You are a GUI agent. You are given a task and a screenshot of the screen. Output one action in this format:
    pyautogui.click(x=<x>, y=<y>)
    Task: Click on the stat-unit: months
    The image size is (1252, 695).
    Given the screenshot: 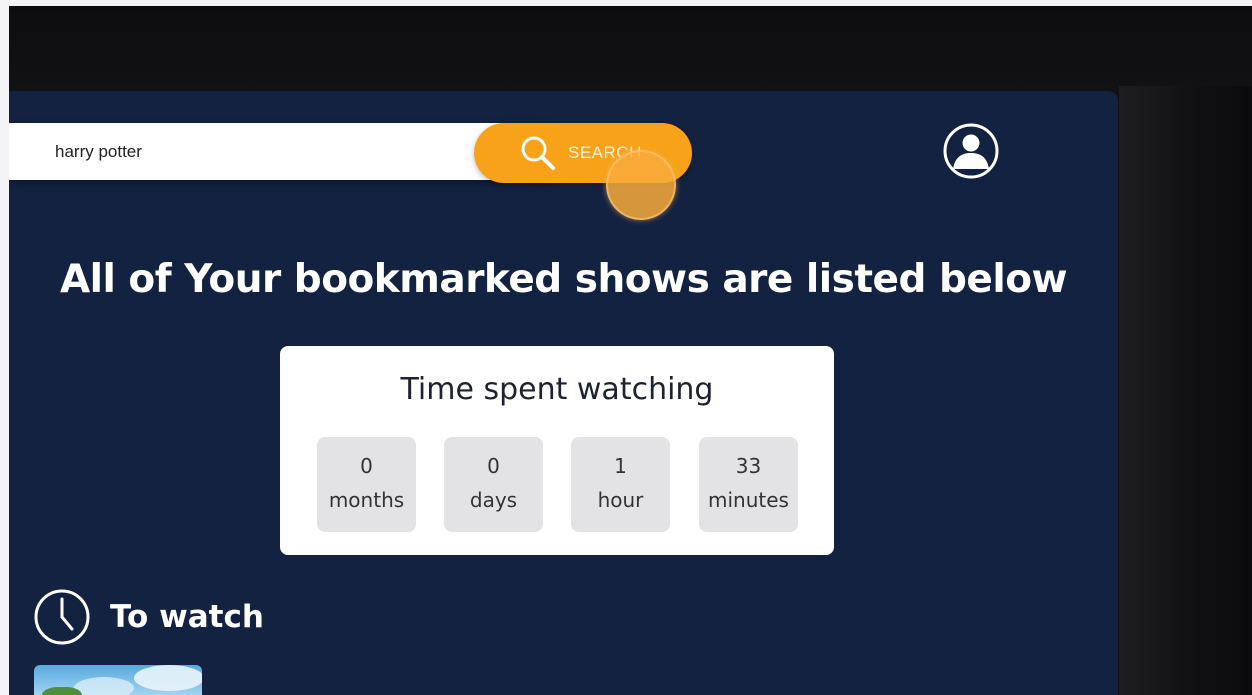 What is the action you would take?
    pyautogui.click(x=366, y=500)
    